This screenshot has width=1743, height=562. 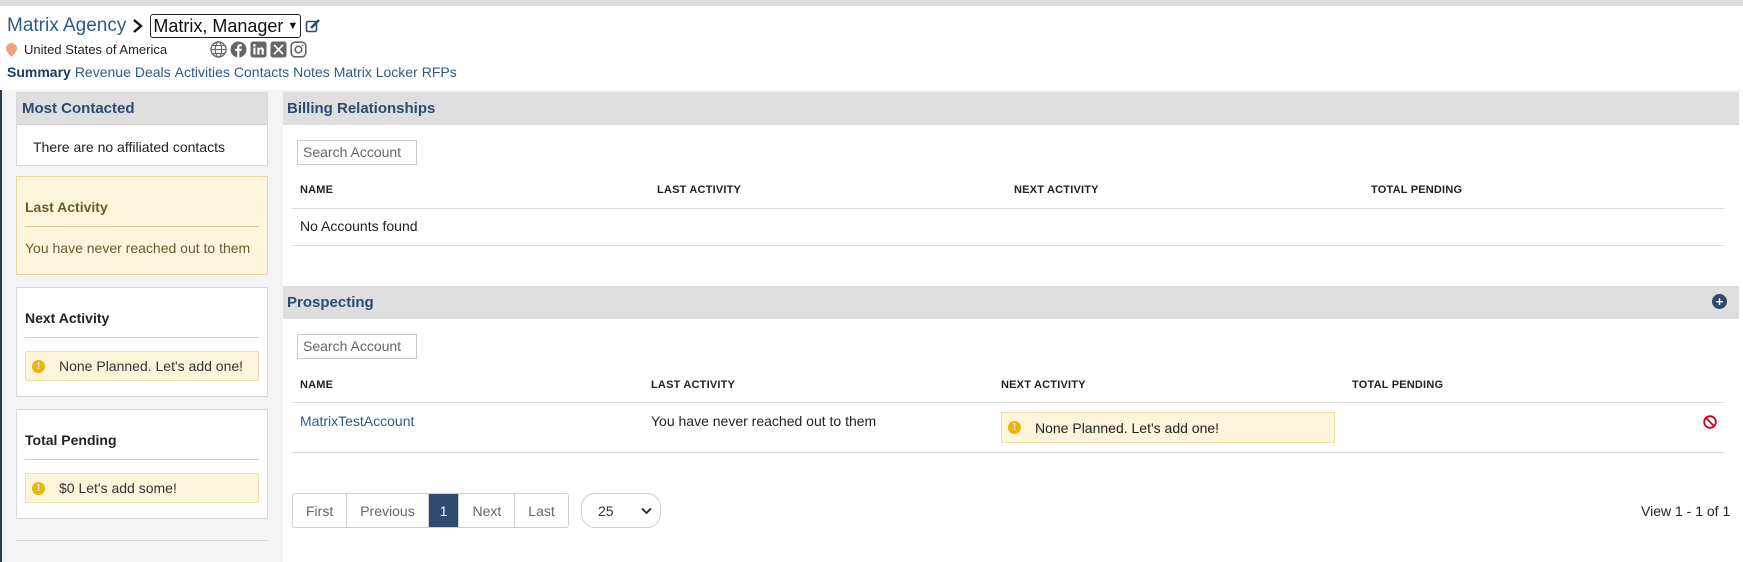 What do you see at coordinates (142, 109) in the screenshot?
I see `most-contacted-title: Most Contacted` at bounding box center [142, 109].